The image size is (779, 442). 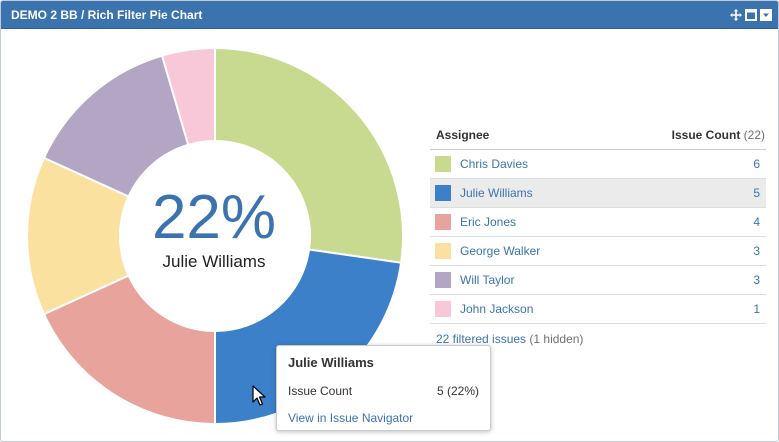 I want to click on maximize-icon, so click(x=751, y=14).